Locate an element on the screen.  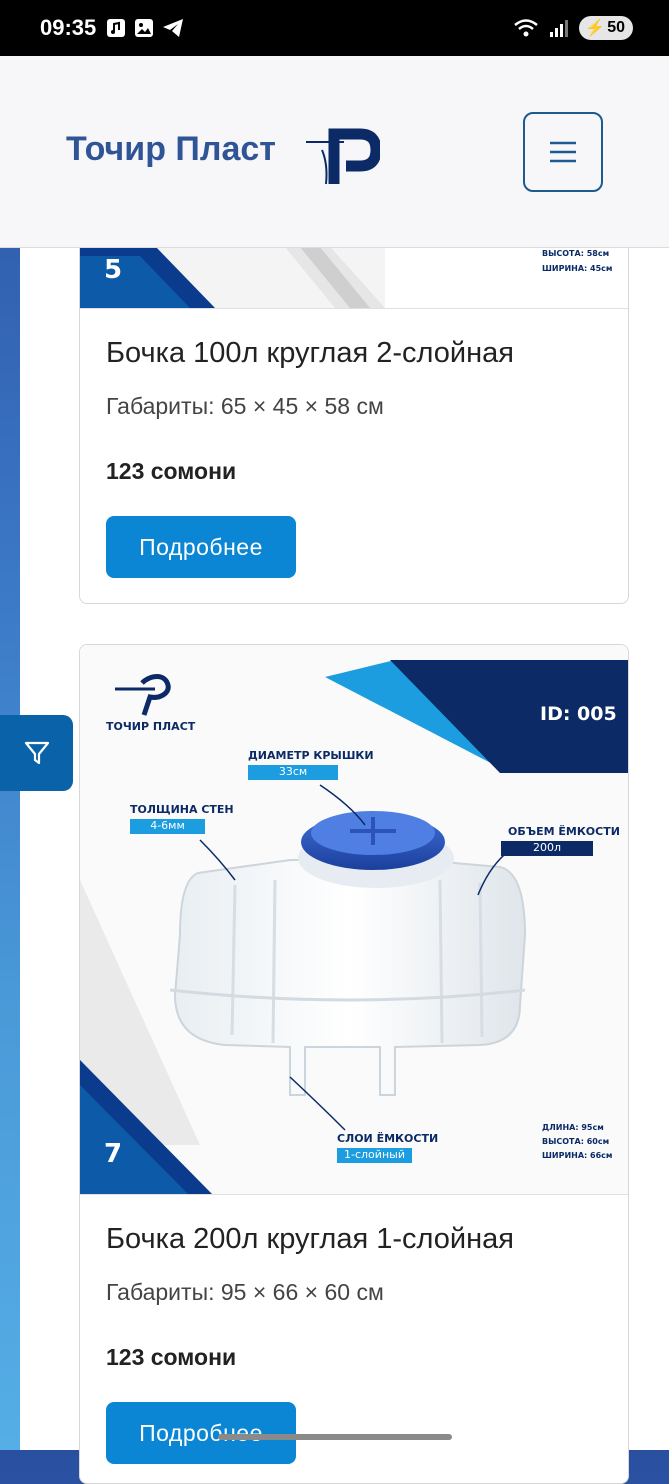
status-bar: 09:35 ⚡ 50 is located at coordinates (334, 28).